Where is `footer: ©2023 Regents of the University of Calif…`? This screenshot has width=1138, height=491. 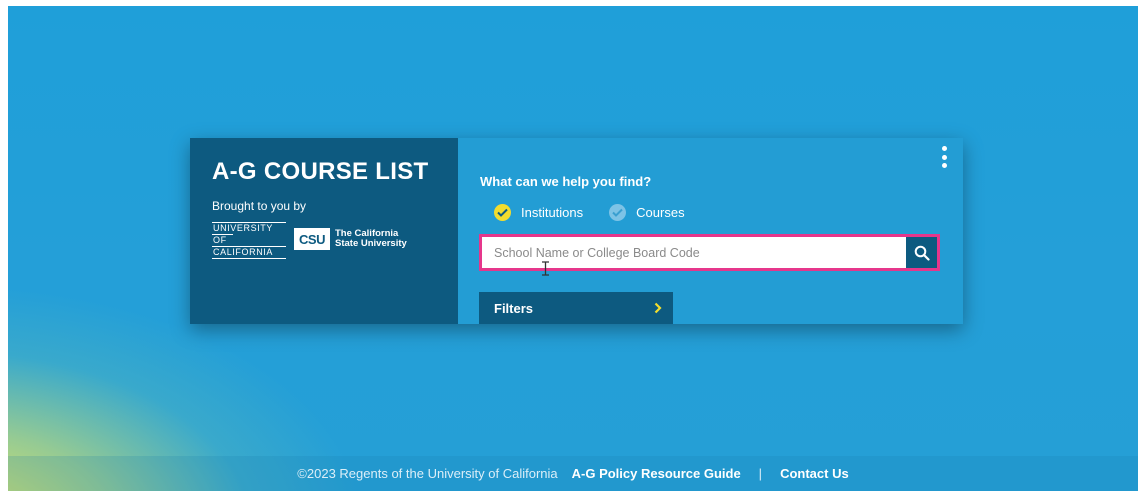 footer: ©2023 Regents of the University of Calif… is located at coordinates (573, 473).